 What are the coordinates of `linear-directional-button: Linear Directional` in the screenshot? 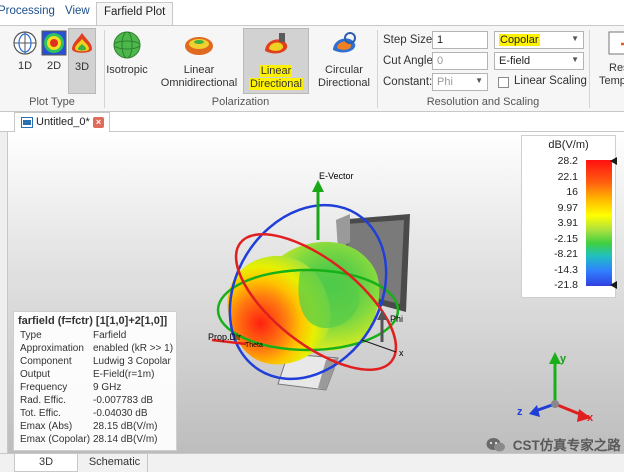 It's located at (276, 61).